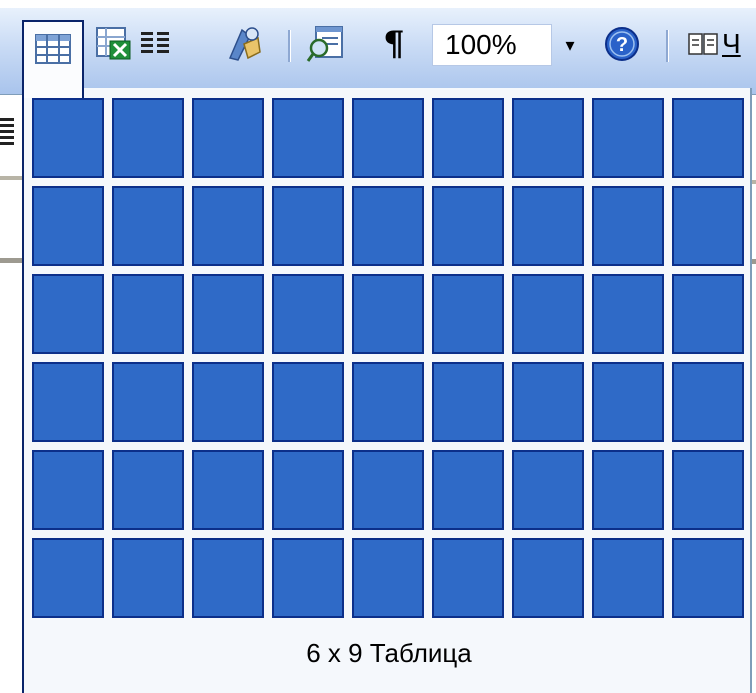 This screenshot has width=756, height=693. I want to click on show-formatting-button: ¶, so click(394, 44).